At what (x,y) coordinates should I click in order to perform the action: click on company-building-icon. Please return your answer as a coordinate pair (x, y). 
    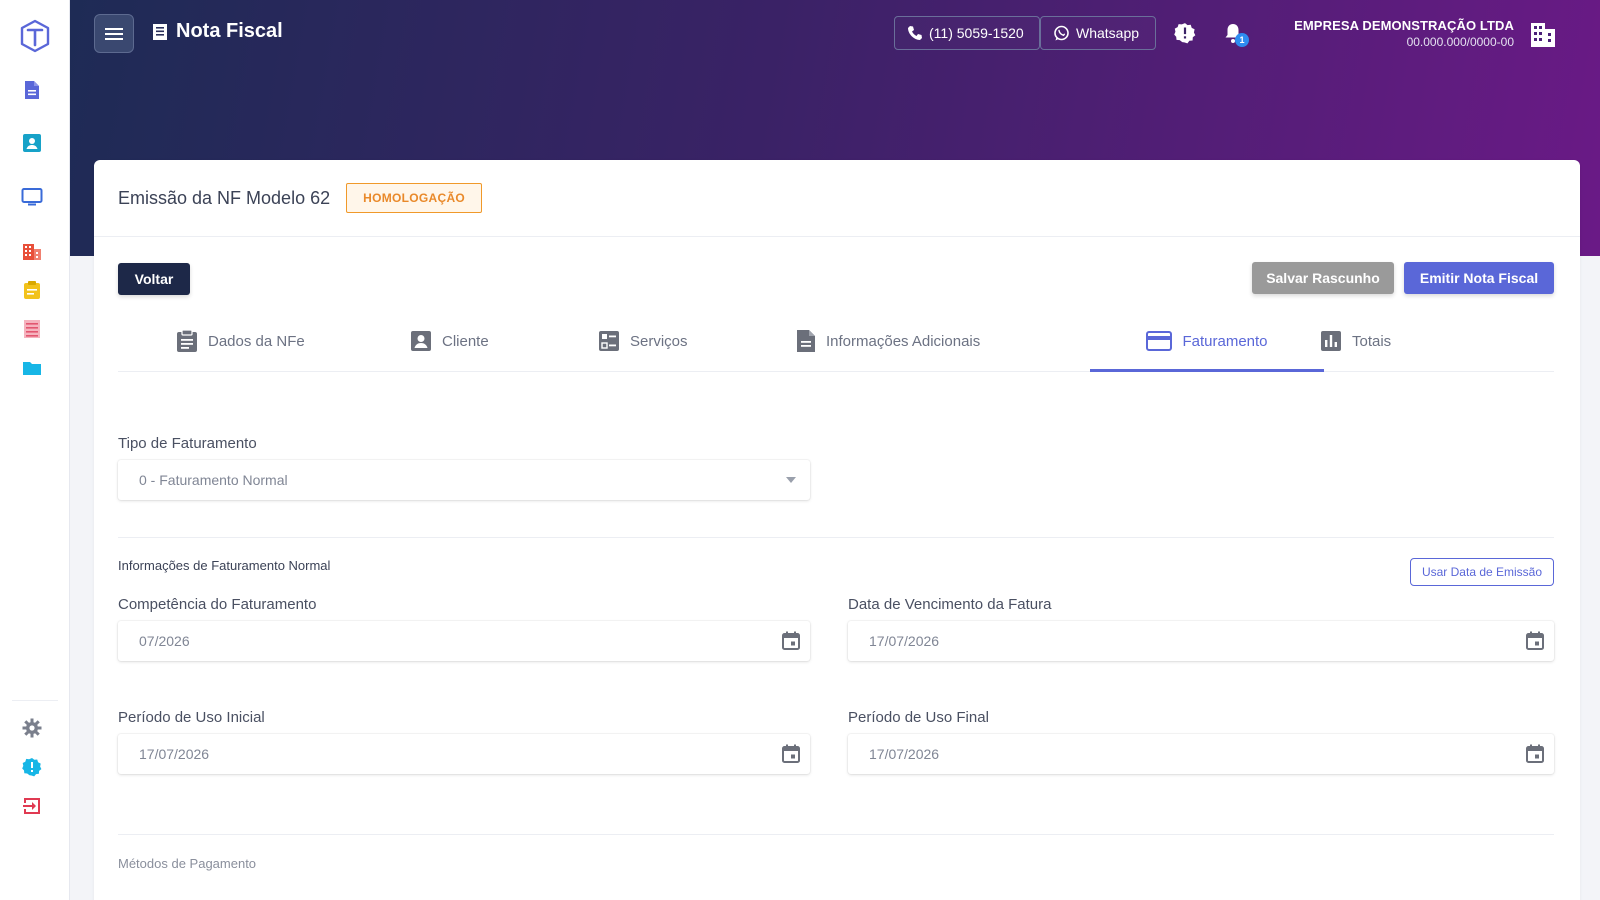
    Looking at the image, I should click on (1543, 34).